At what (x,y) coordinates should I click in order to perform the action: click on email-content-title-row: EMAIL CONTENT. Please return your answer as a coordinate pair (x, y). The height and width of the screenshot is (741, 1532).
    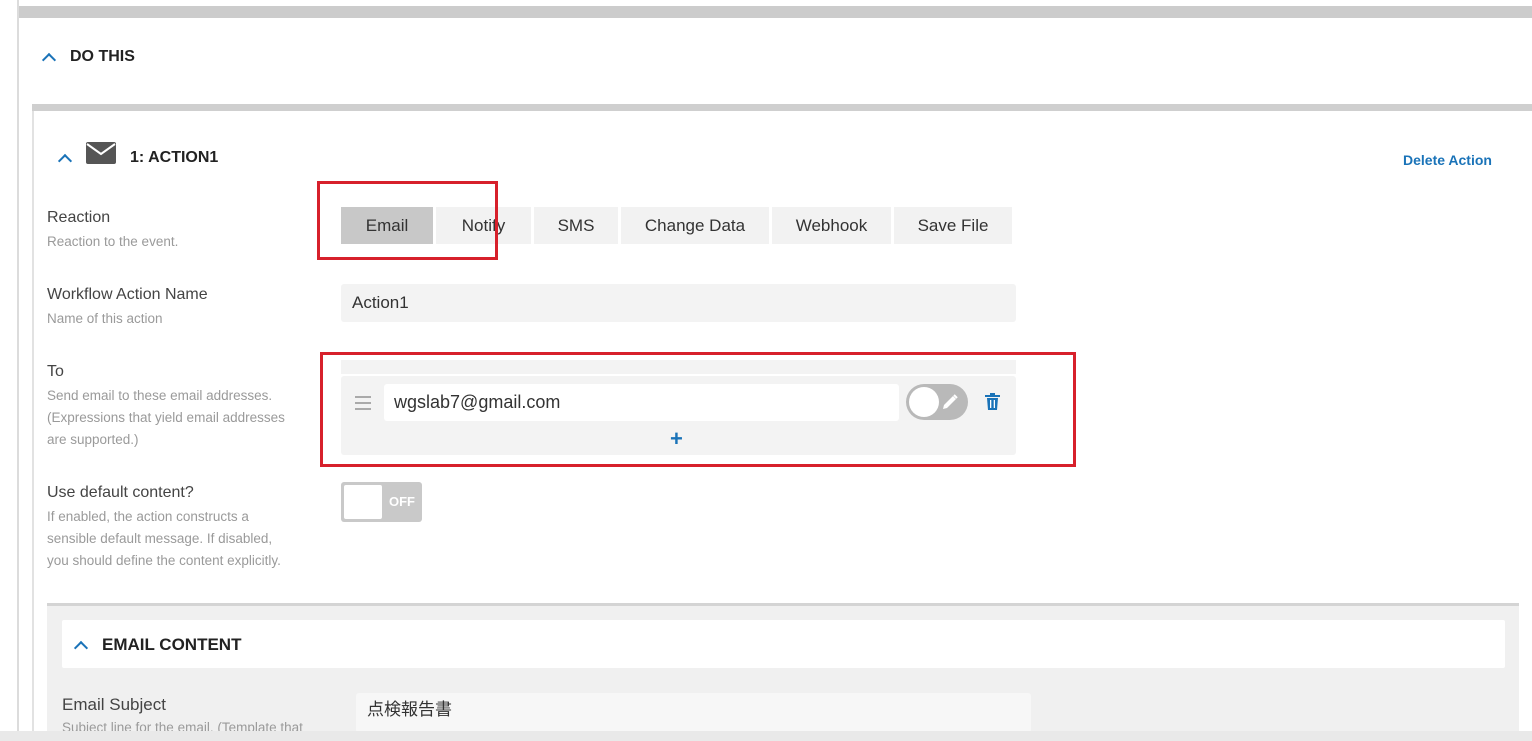
    Looking at the image, I should click on (157, 645).